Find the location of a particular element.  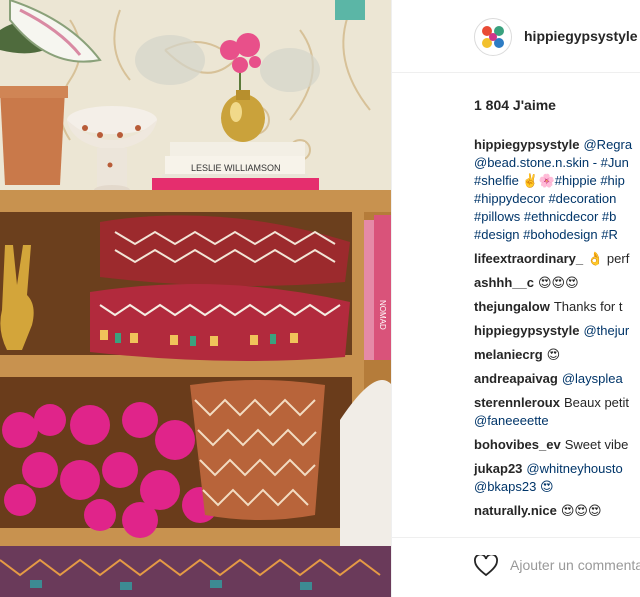

header-username: hippiegypsystyle is located at coordinates (581, 36).